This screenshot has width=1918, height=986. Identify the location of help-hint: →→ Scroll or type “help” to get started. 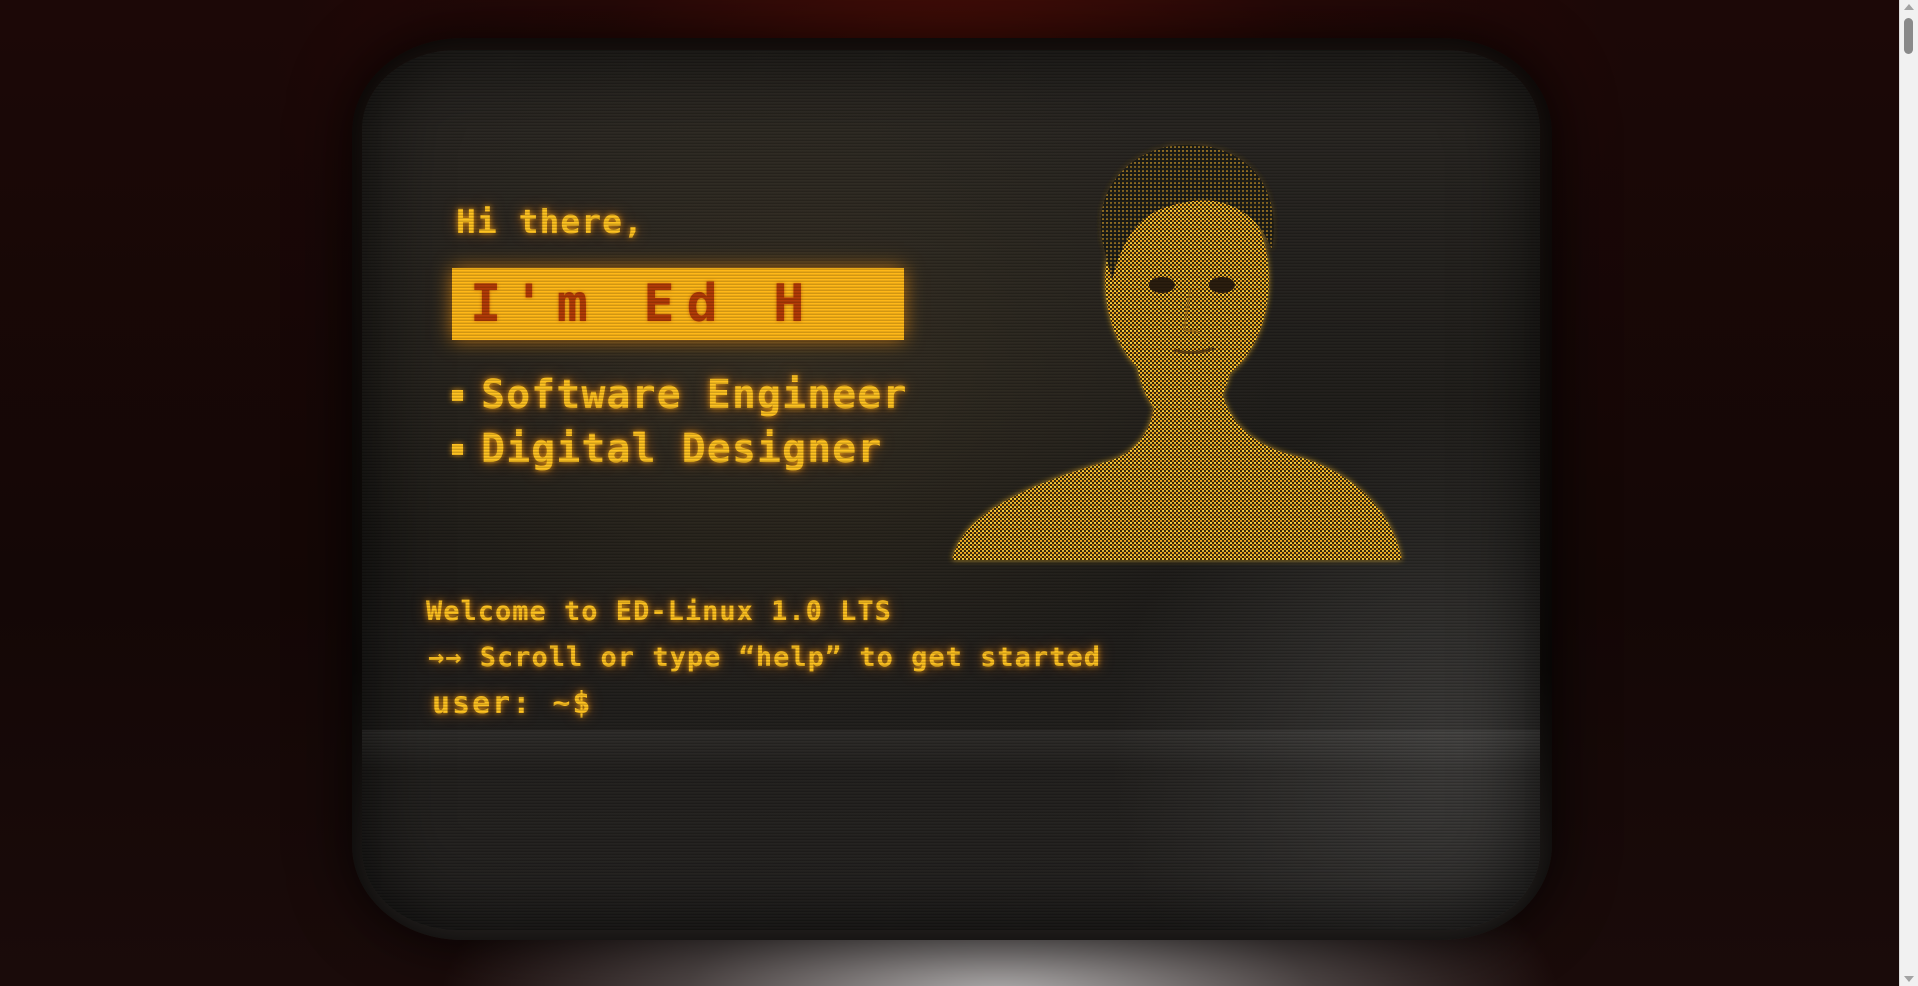
(764, 657).